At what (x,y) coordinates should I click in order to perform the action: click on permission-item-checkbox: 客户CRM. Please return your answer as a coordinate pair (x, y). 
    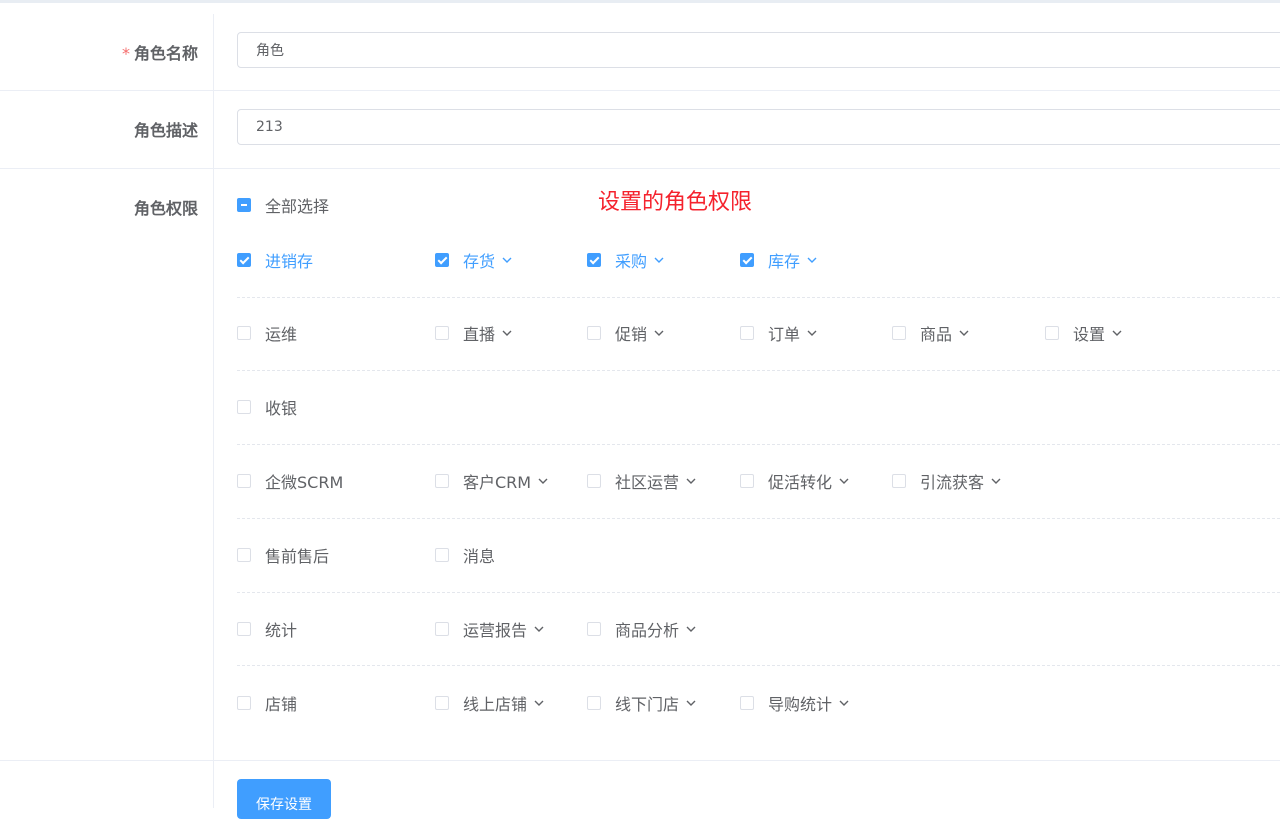
    Looking at the image, I should click on (492, 481).